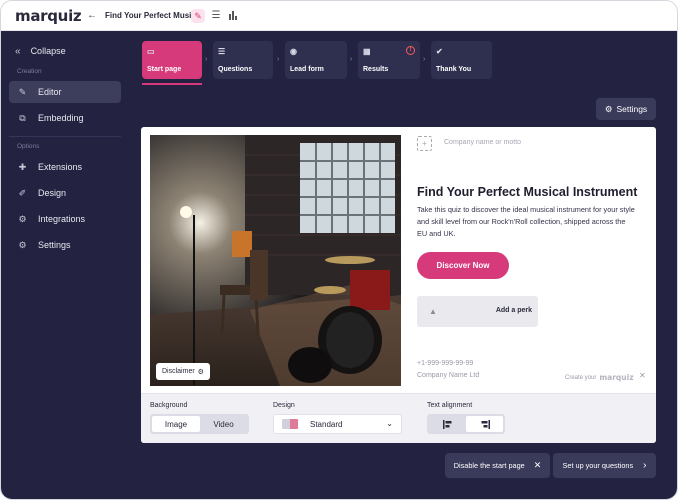  I want to click on align-right-icon, so click(484, 424).